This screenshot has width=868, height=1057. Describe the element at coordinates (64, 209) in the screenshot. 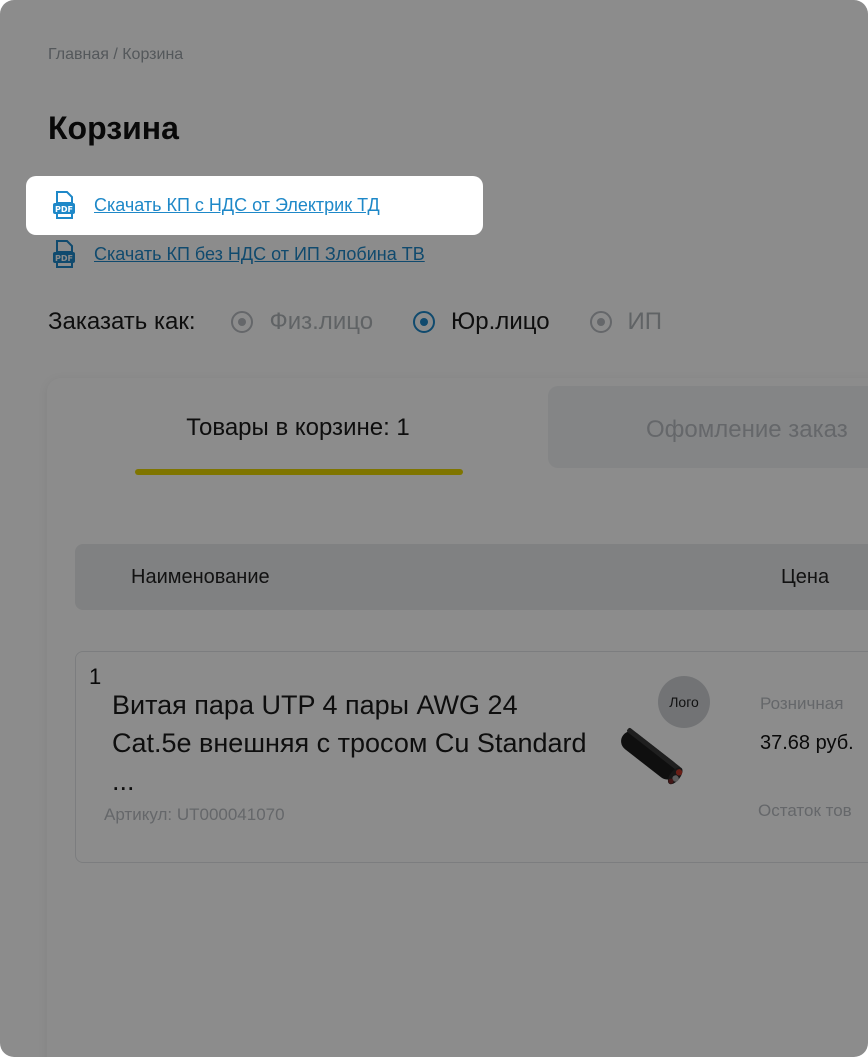

I see `svg-text: PDF` at that location.